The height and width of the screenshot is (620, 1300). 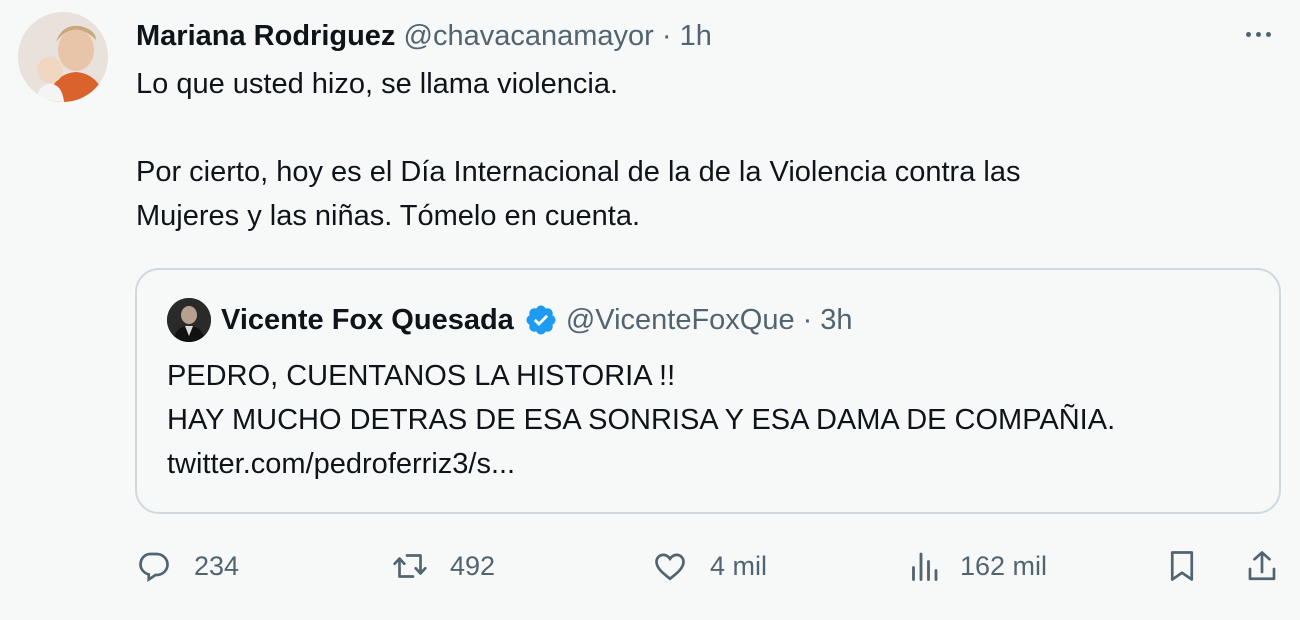 What do you see at coordinates (388, 216) in the screenshot?
I see `tweet-text-line: Mujeres y las niñas. Tómelo en cuenta.` at bounding box center [388, 216].